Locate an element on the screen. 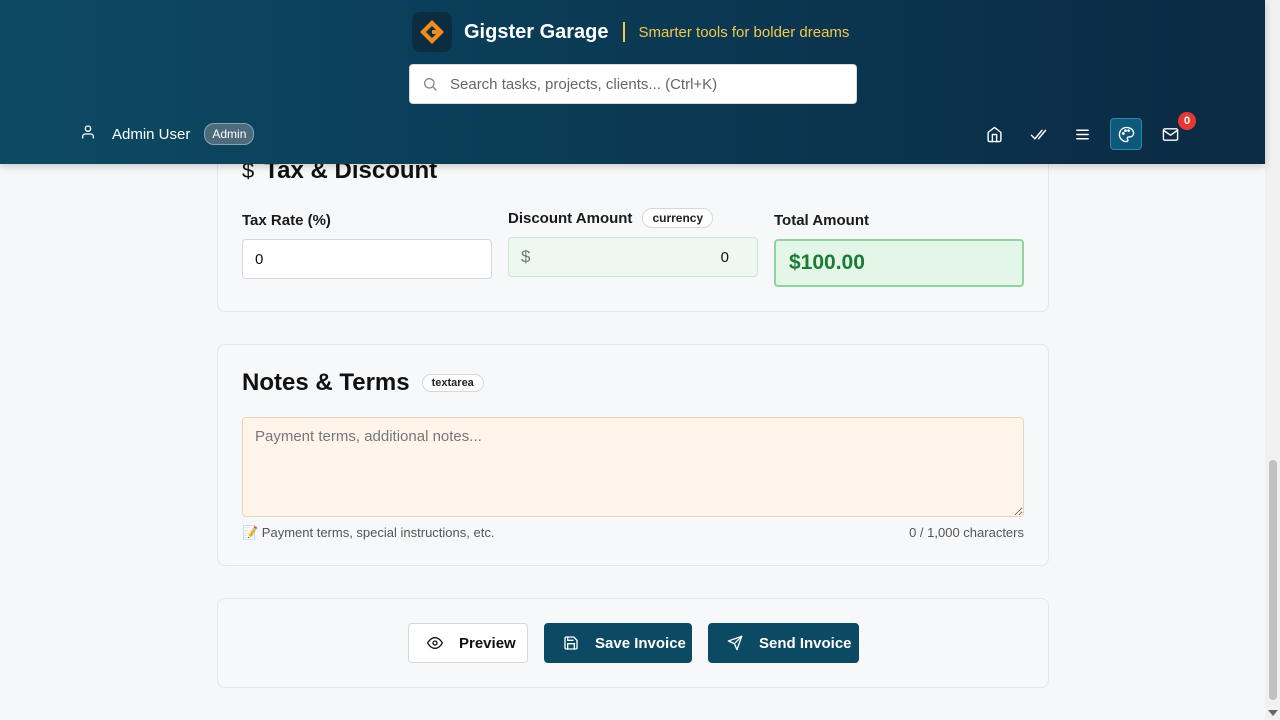 The width and height of the screenshot is (1280, 720). notes-textarea is located at coordinates (633, 467).